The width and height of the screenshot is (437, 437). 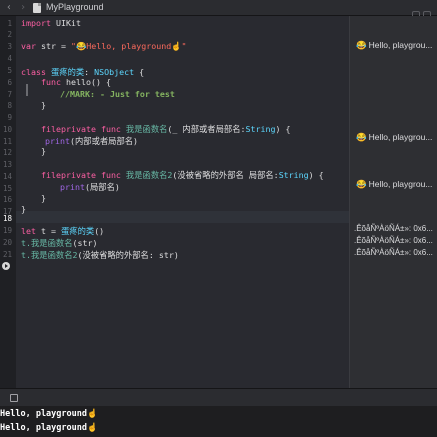 I want to click on string-literal: "😂Hello, playground☝️", so click(x=128, y=46).